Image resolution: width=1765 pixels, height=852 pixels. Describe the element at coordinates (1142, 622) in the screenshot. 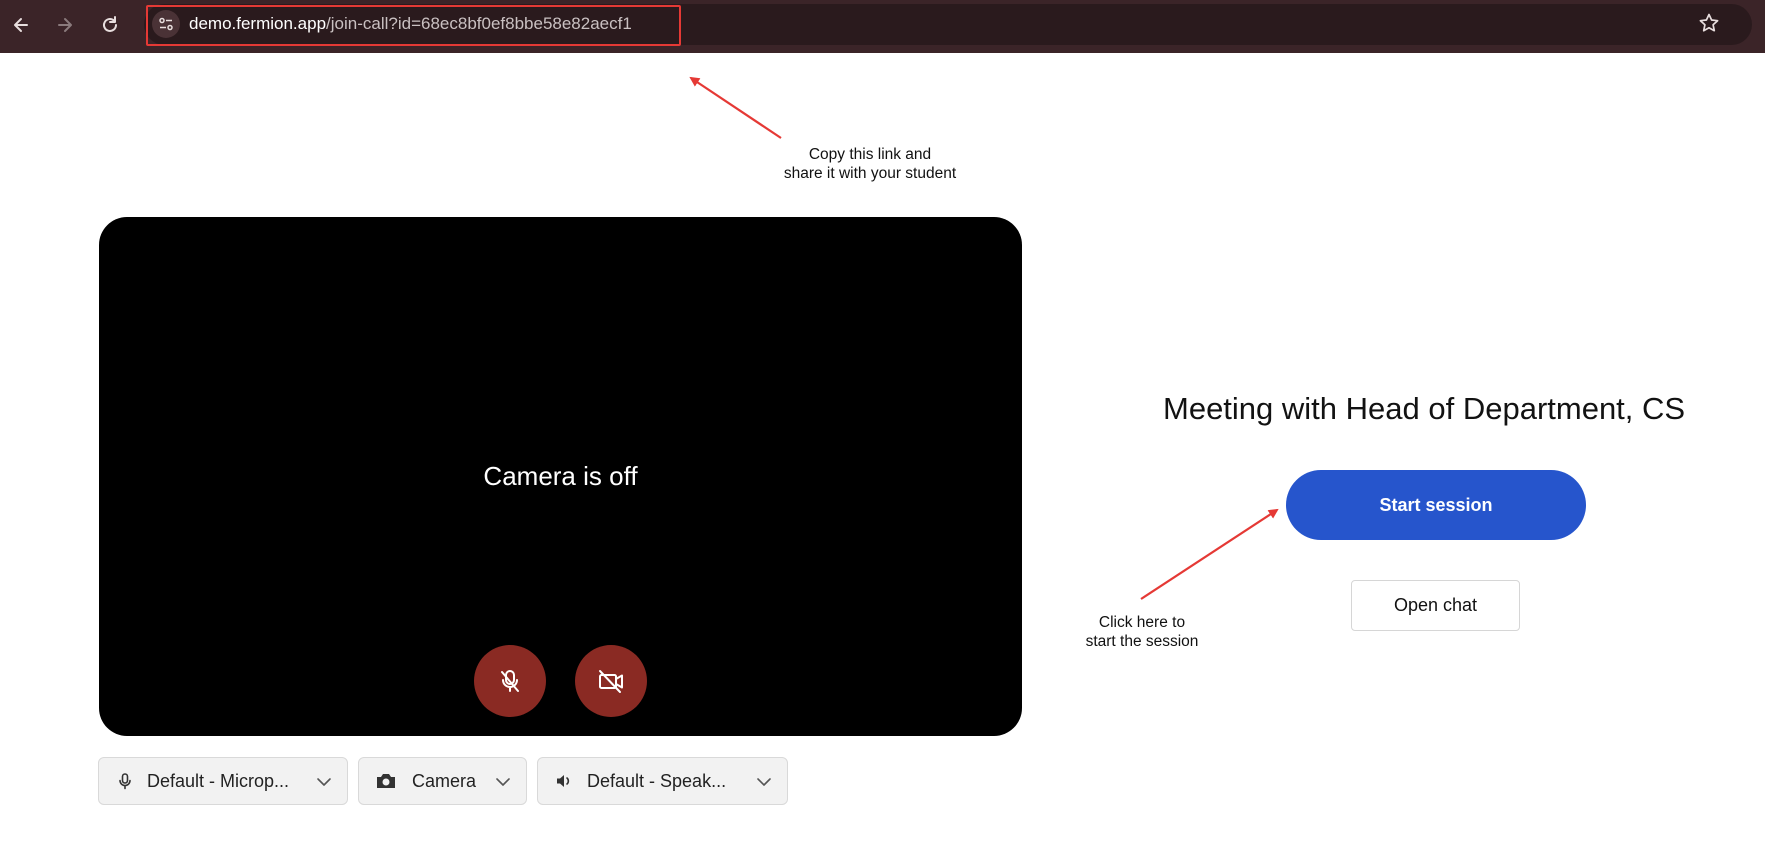

I see `start-hint-annotation-line1: Click here to` at that location.